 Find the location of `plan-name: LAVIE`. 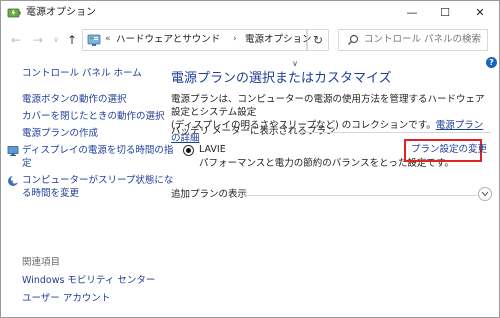

plan-name: LAVIE is located at coordinates (212, 150).